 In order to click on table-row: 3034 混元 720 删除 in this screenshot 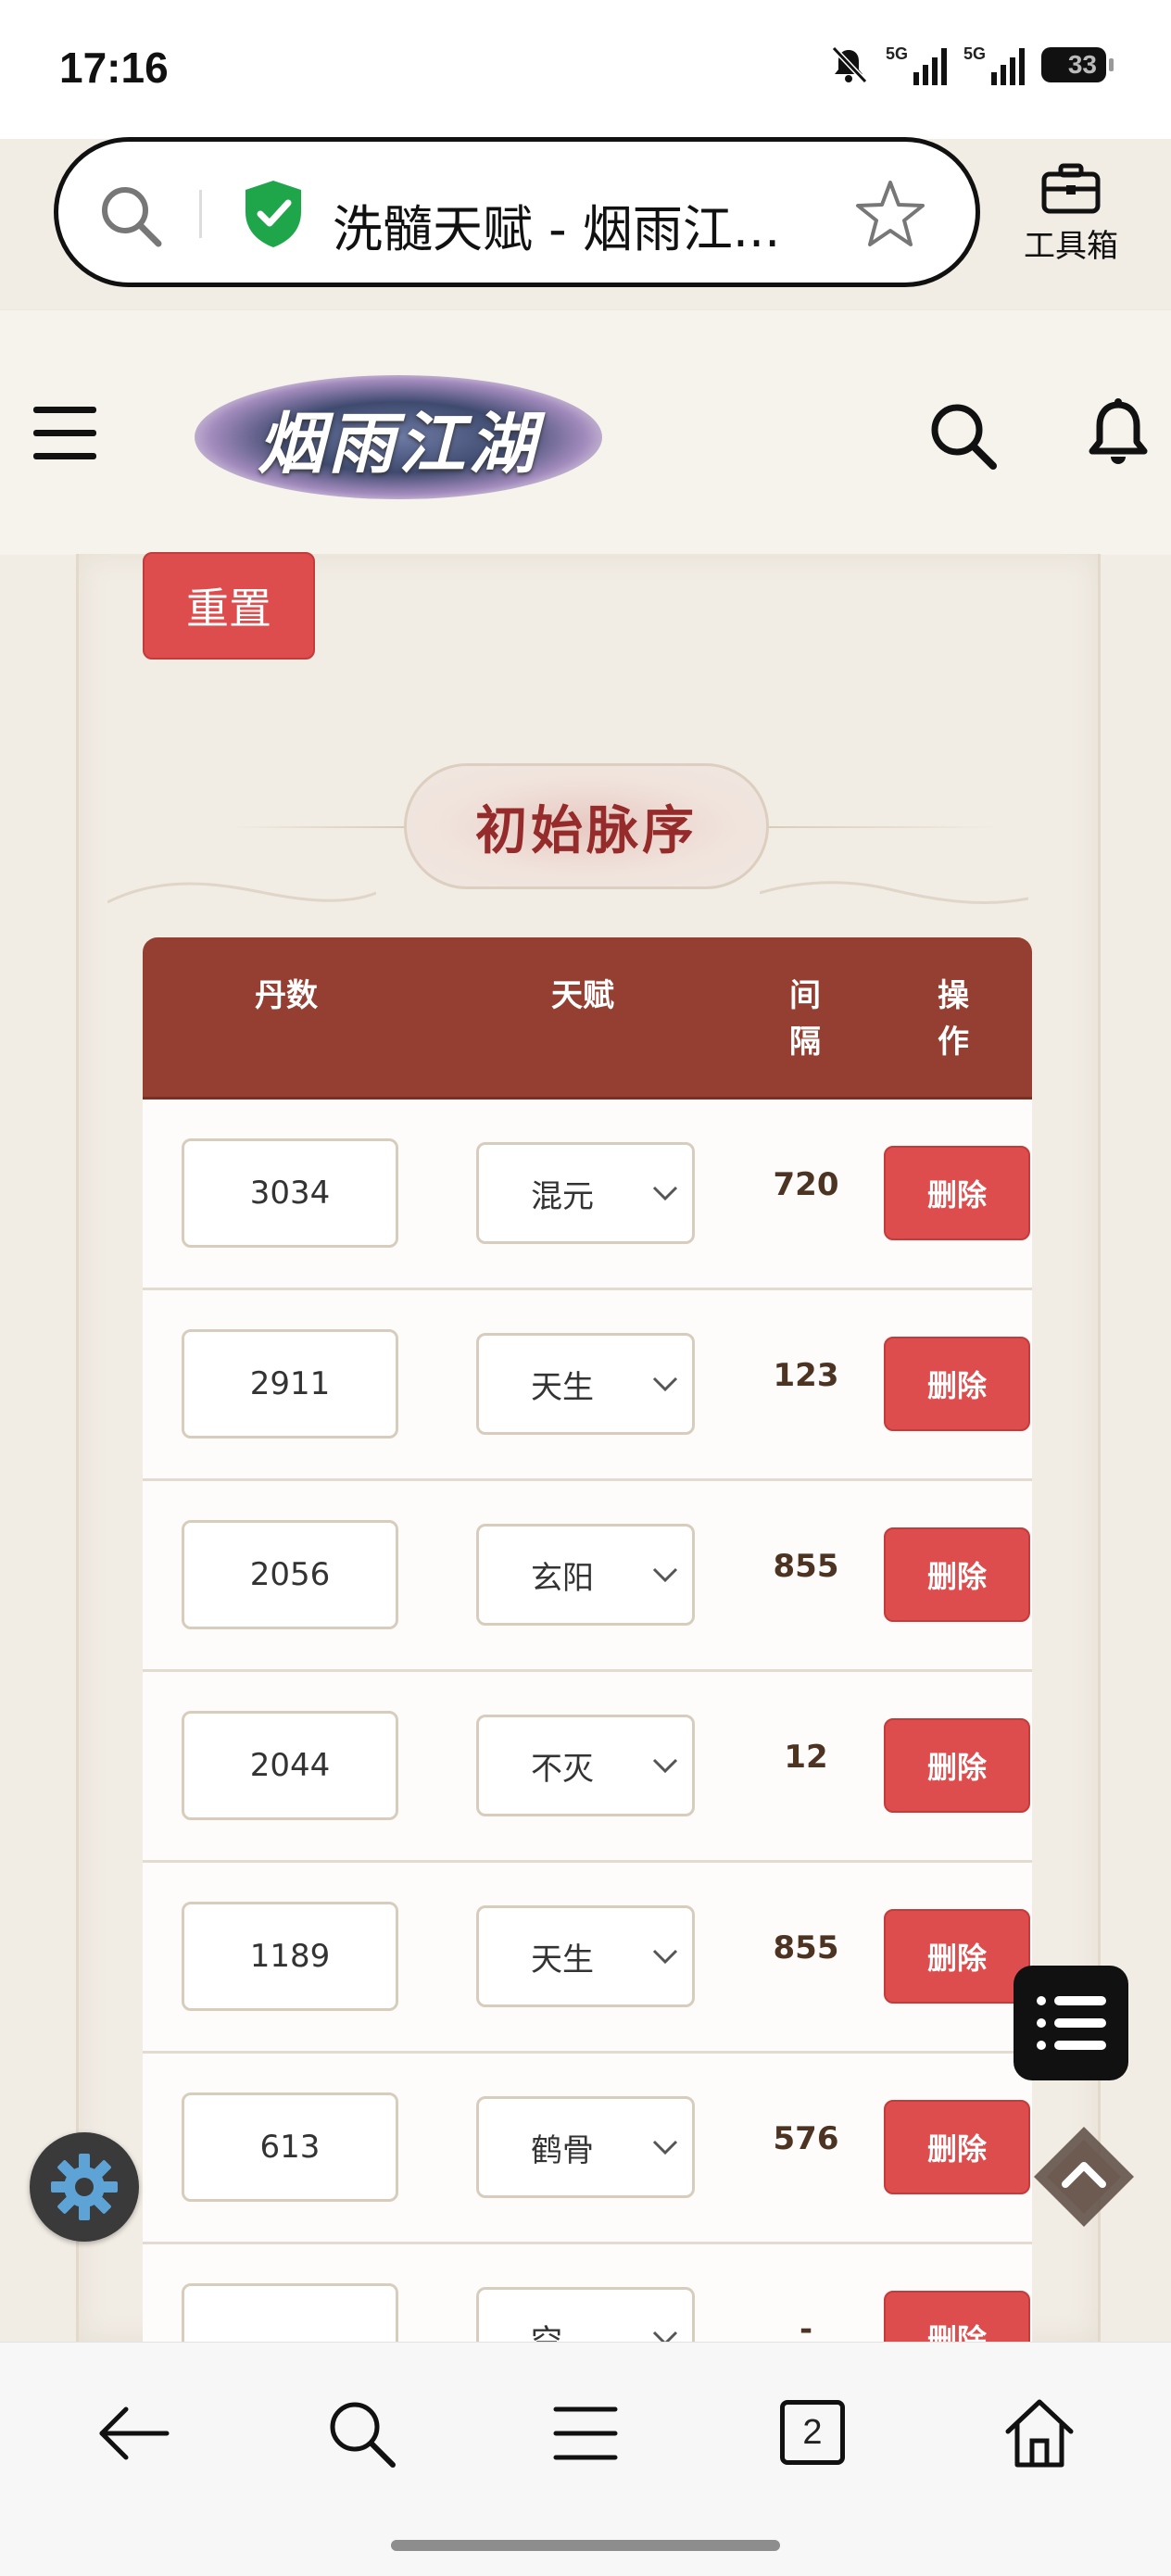, I will do `click(588, 1195)`.